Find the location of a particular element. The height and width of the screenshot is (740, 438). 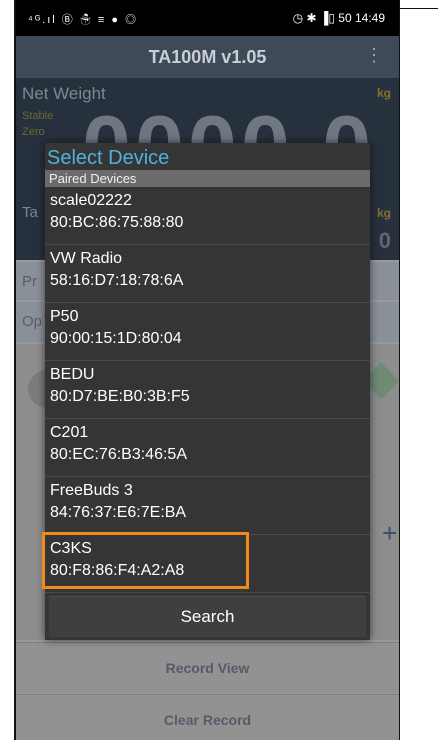

app-bar: TA100M v1.05 ⋮ is located at coordinates (207, 57).